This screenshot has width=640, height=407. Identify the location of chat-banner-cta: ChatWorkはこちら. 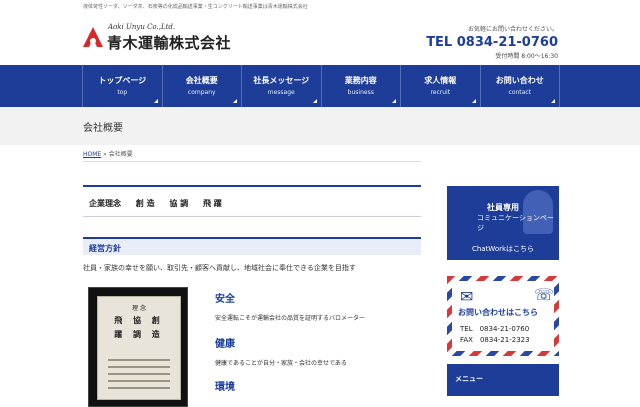
(503, 249).